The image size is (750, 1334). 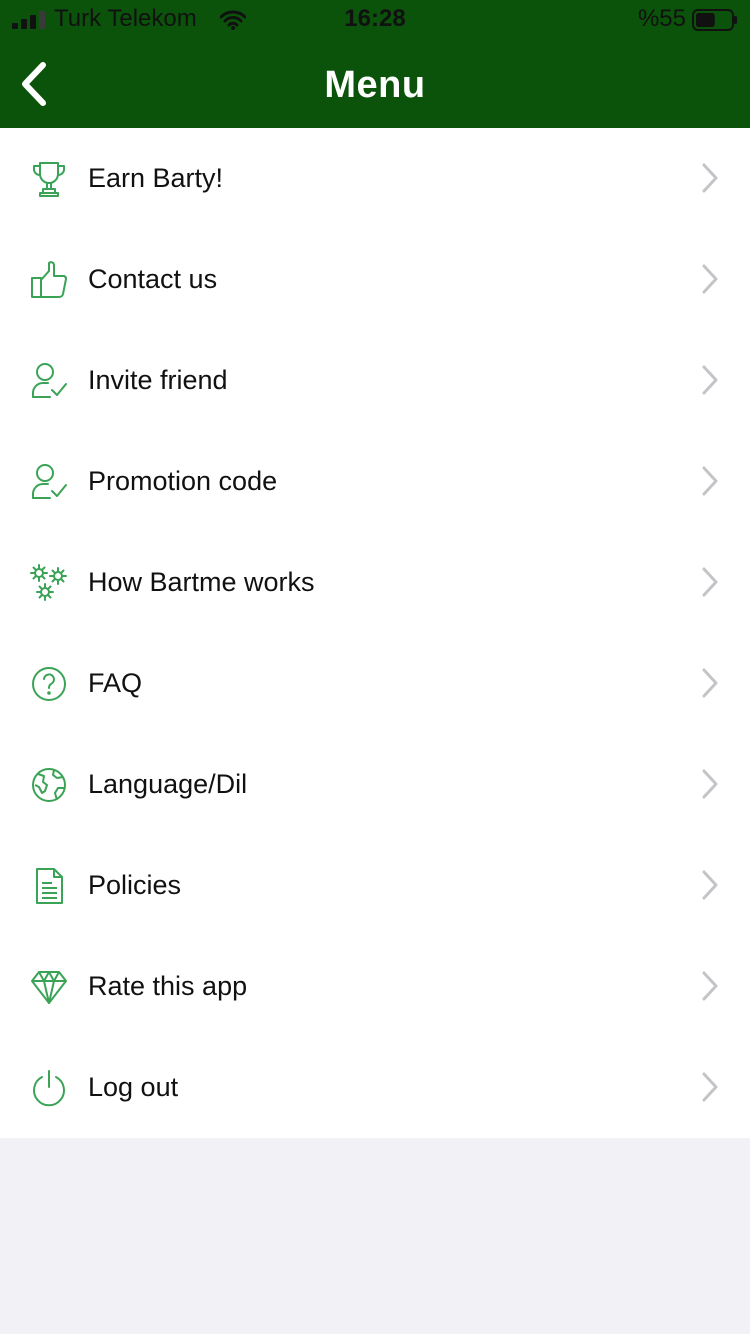 I want to click on menu-item-label: FAQ, so click(x=115, y=683).